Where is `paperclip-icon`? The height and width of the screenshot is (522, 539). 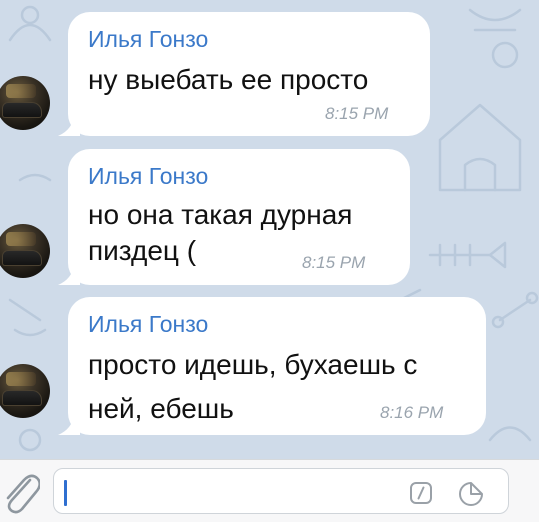 paperclip-icon is located at coordinates (20, 492).